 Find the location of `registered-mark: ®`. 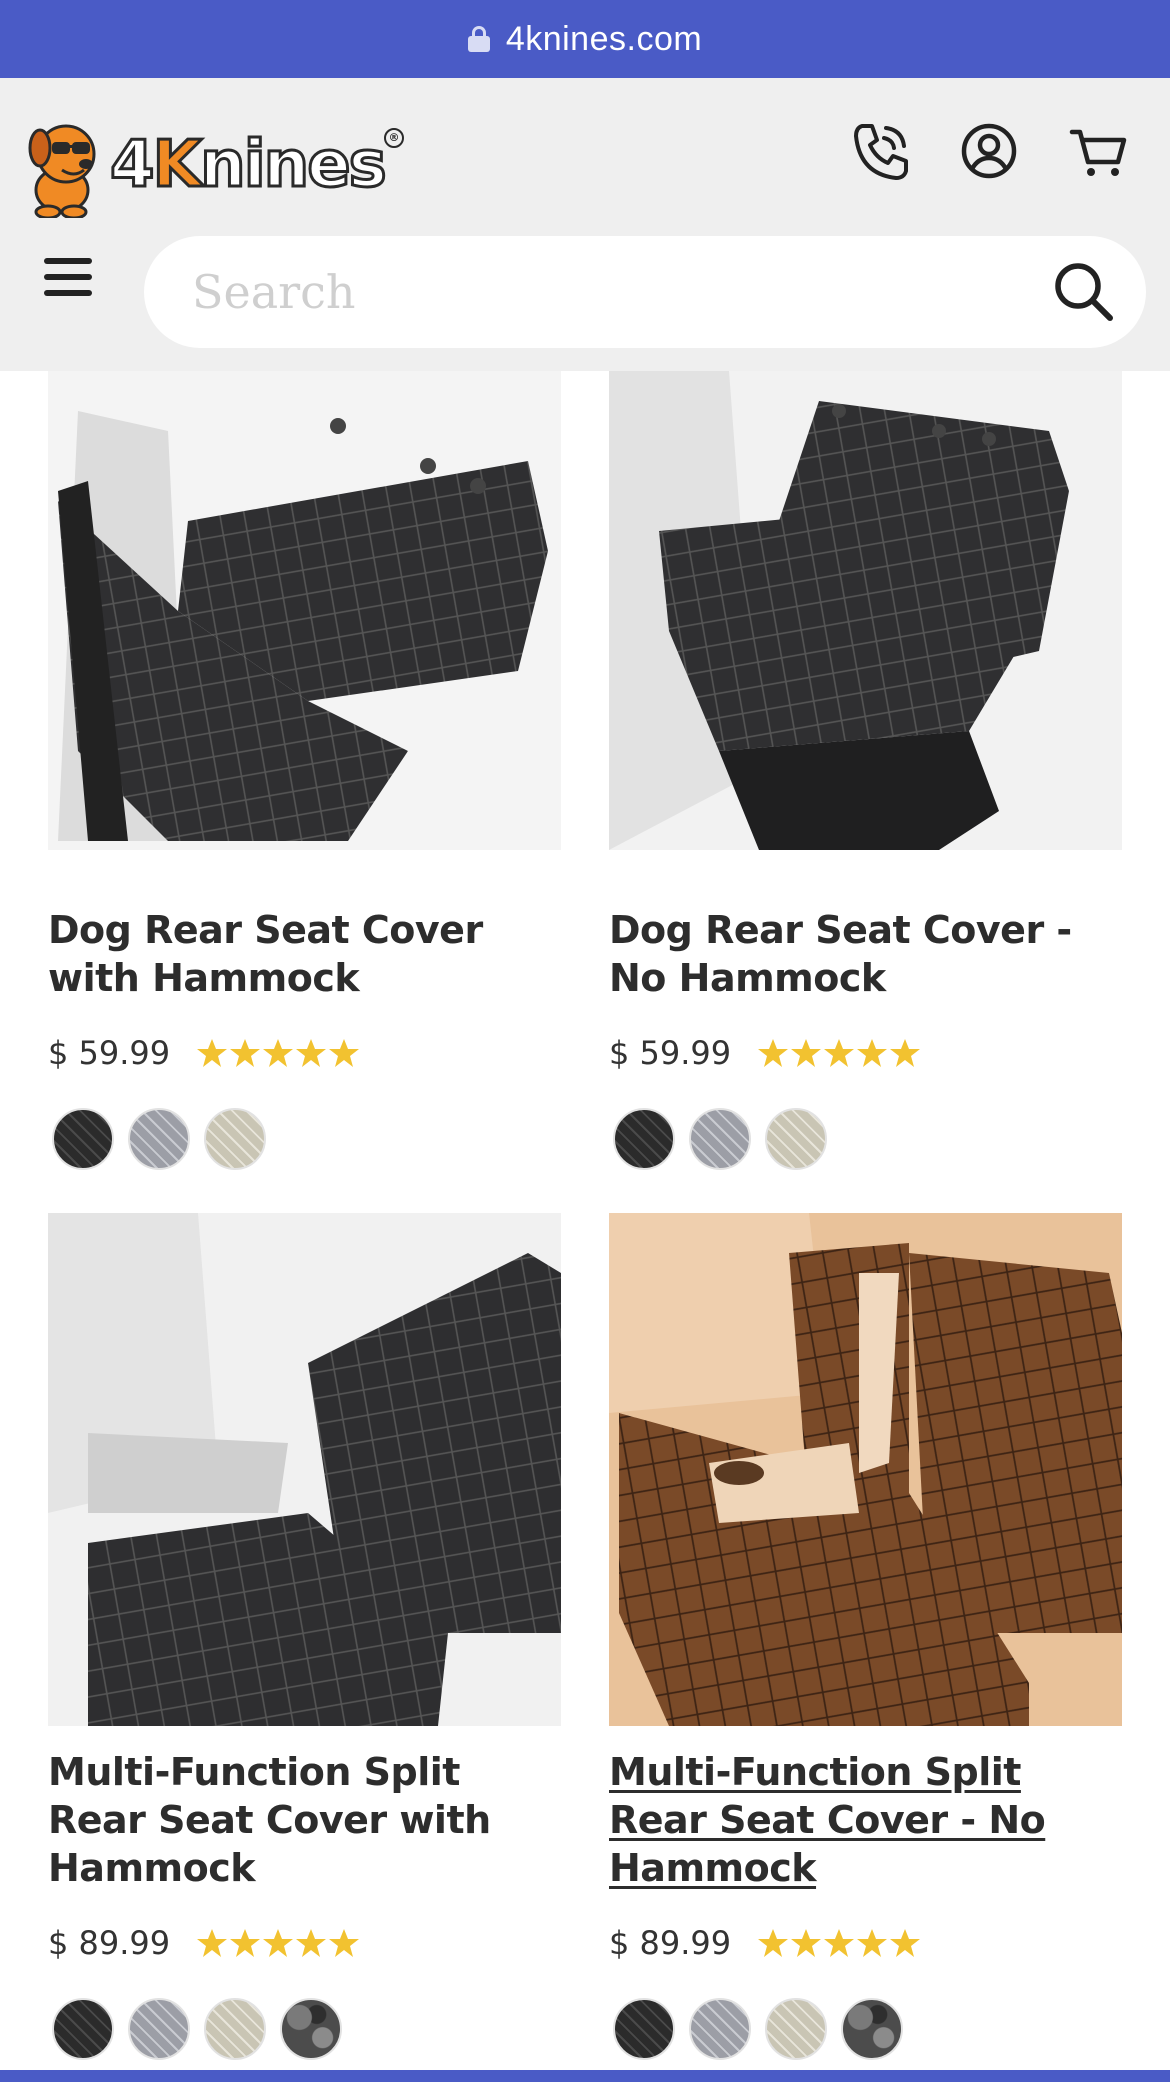

registered-mark: ® is located at coordinates (394, 138).